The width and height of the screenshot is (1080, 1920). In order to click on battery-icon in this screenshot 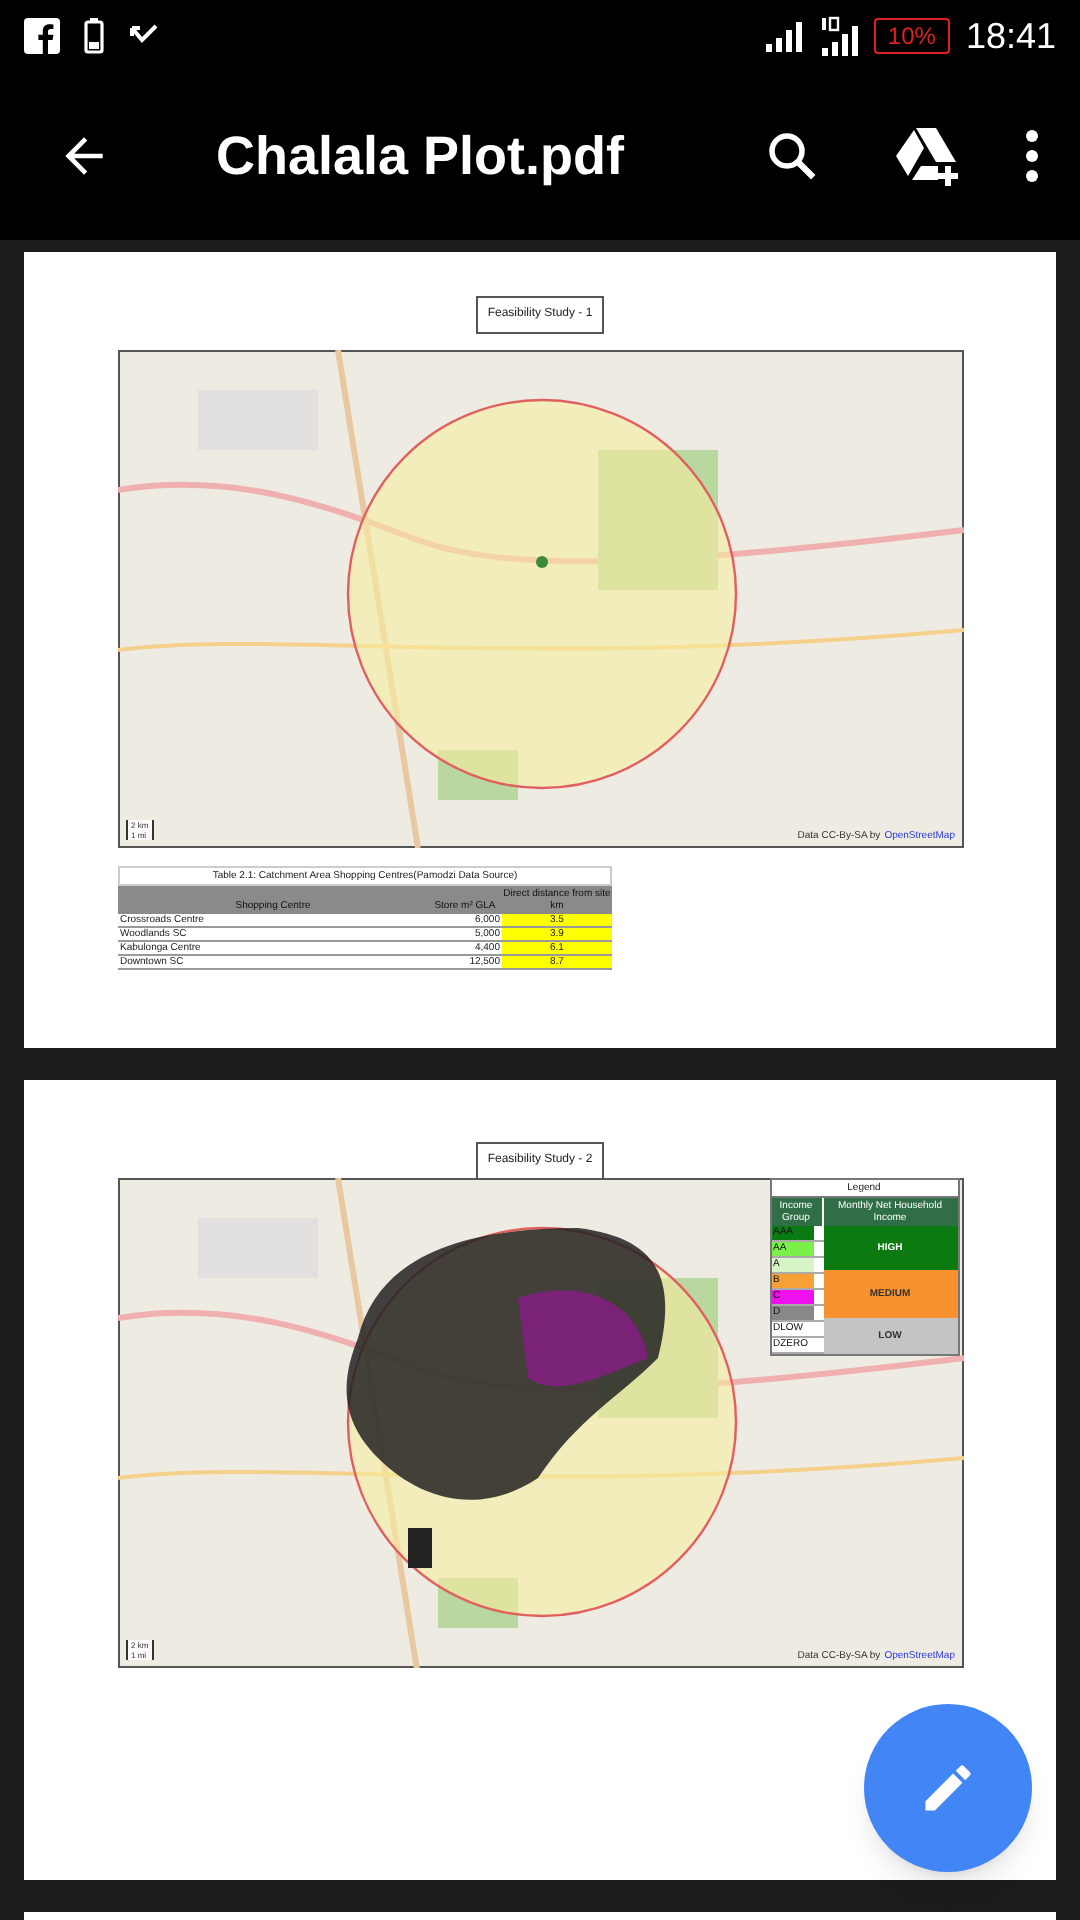, I will do `click(94, 36)`.